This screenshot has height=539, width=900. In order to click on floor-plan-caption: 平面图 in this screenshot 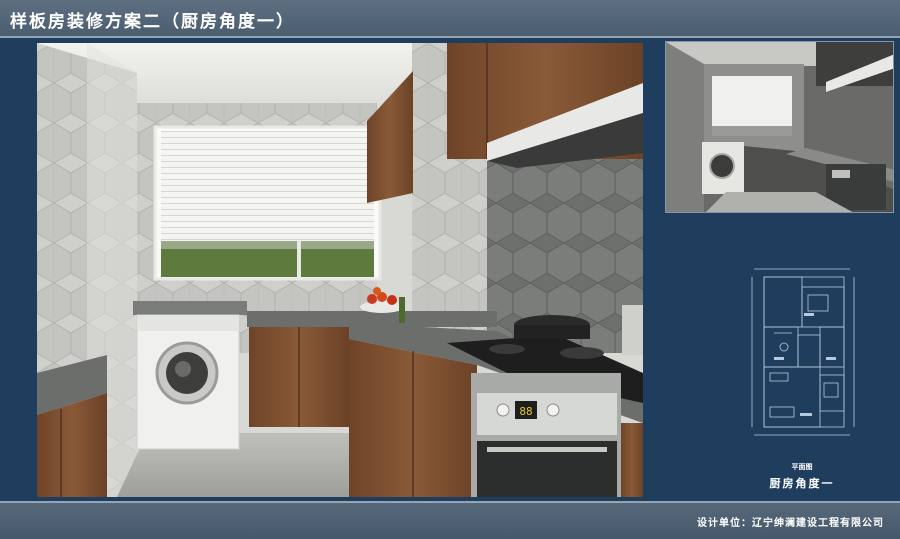, I will do `click(802, 467)`.